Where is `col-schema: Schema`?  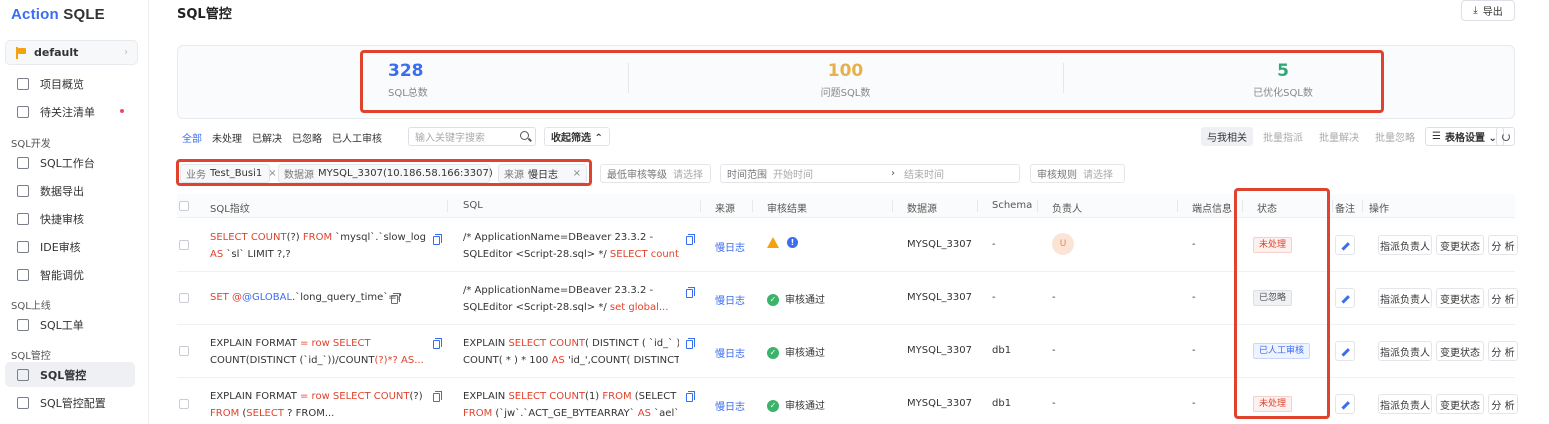 col-schema: Schema is located at coordinates (1012, 205).